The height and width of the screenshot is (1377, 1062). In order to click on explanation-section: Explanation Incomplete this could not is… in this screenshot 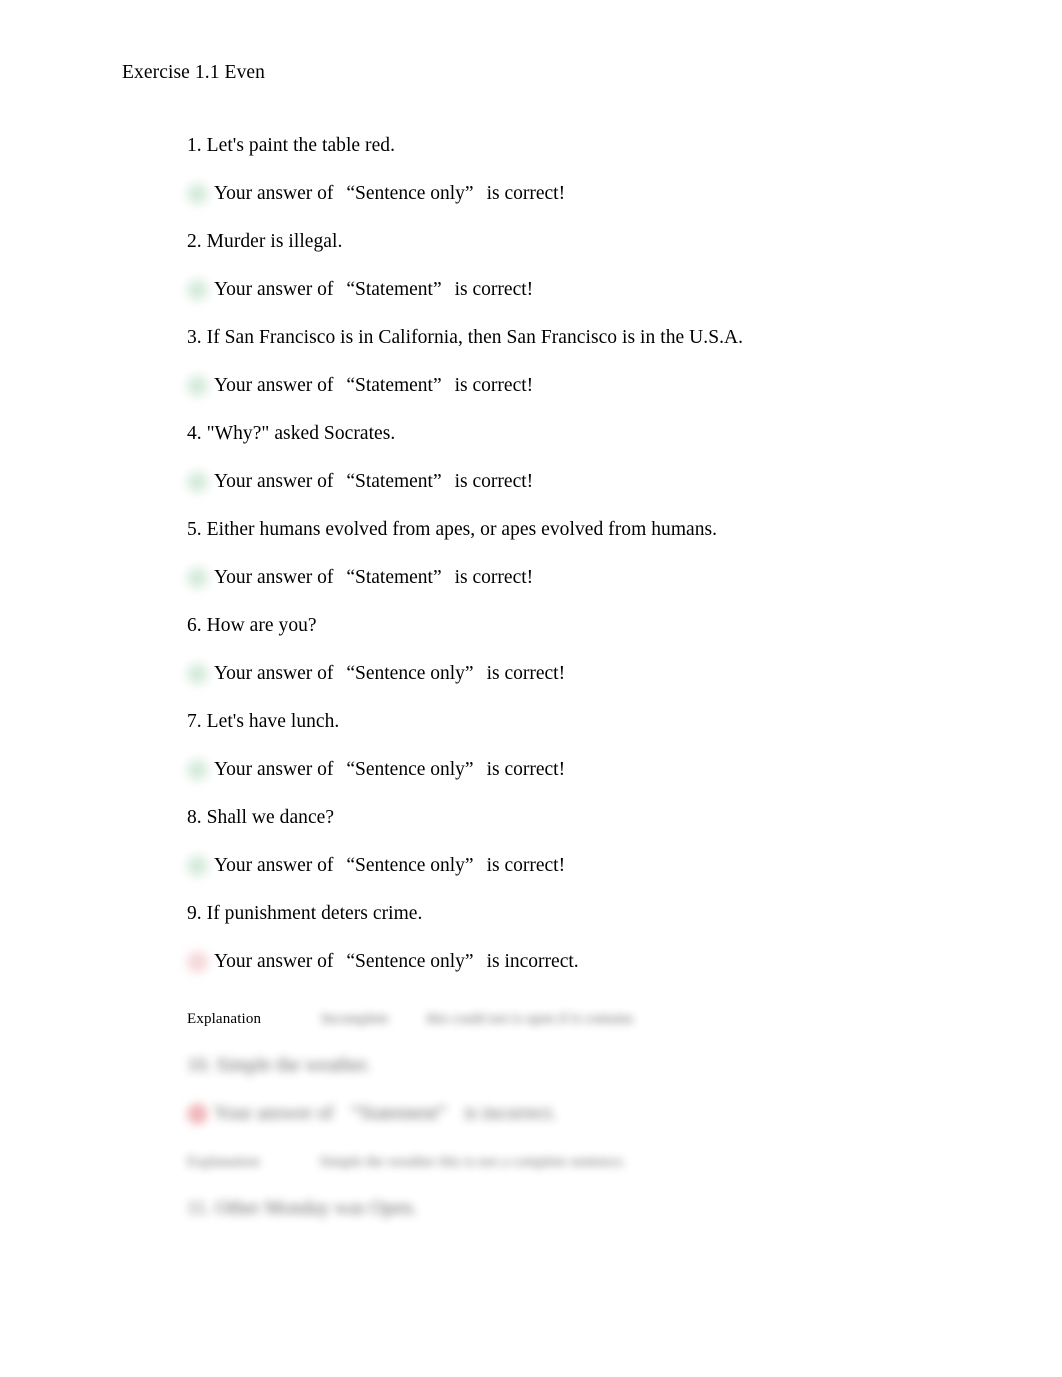, I will do `click(597, 1114)`.